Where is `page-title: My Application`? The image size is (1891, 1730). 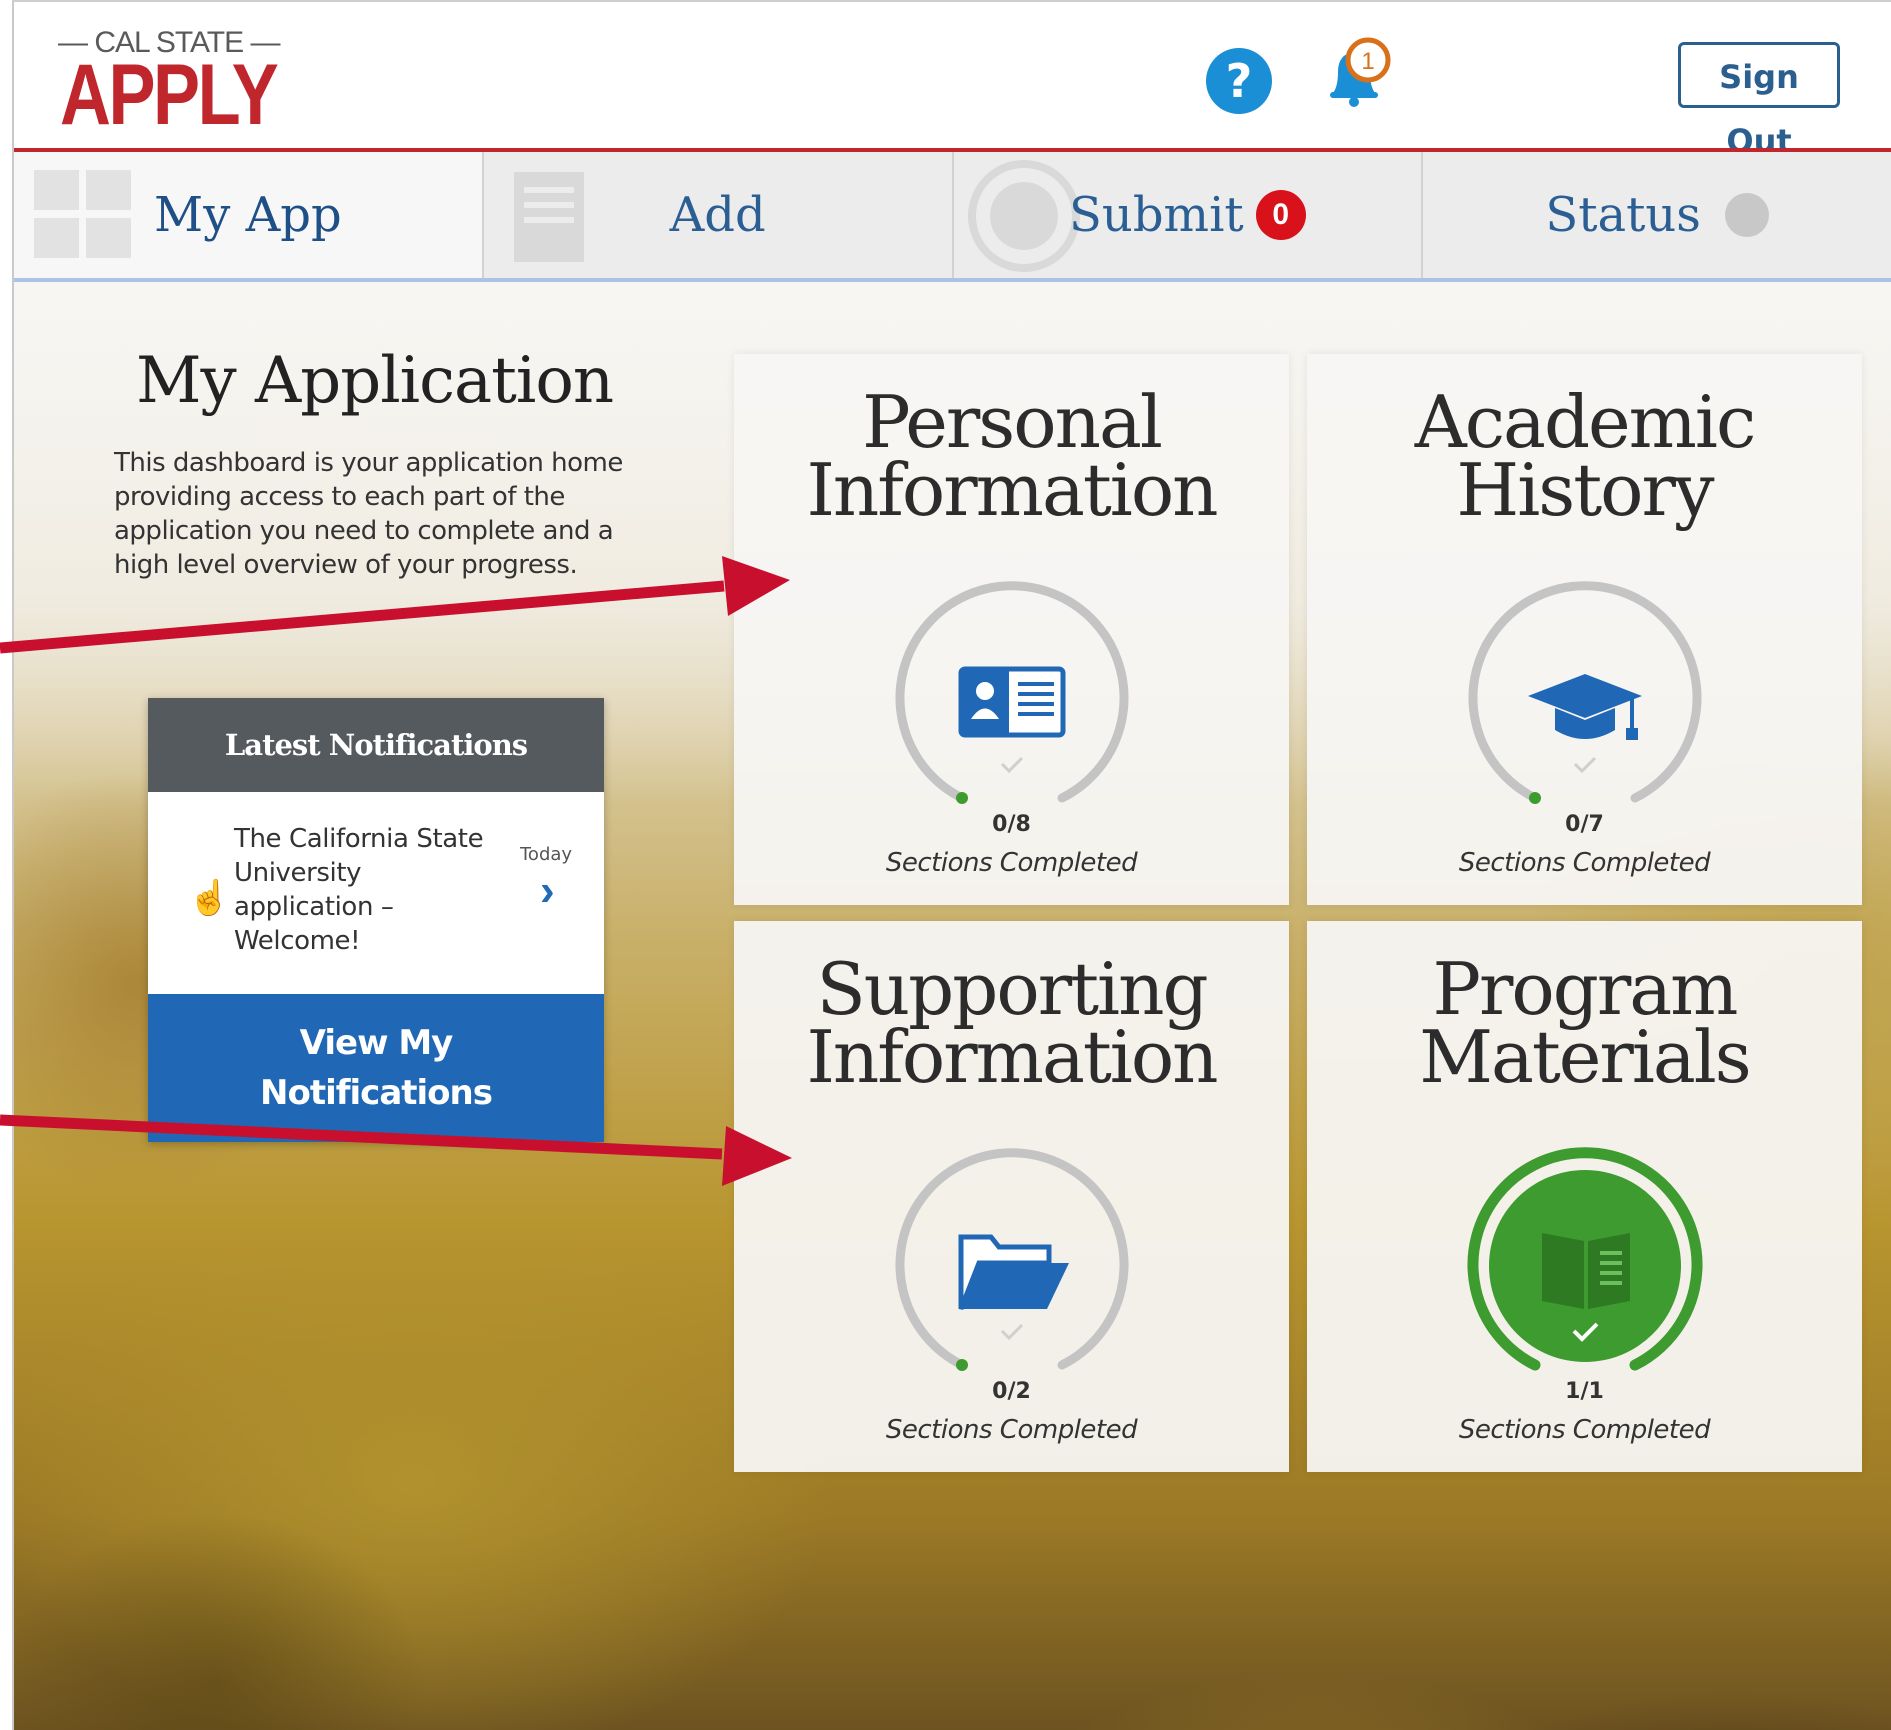
page-title: My Application is located at coordinates (375, 381).